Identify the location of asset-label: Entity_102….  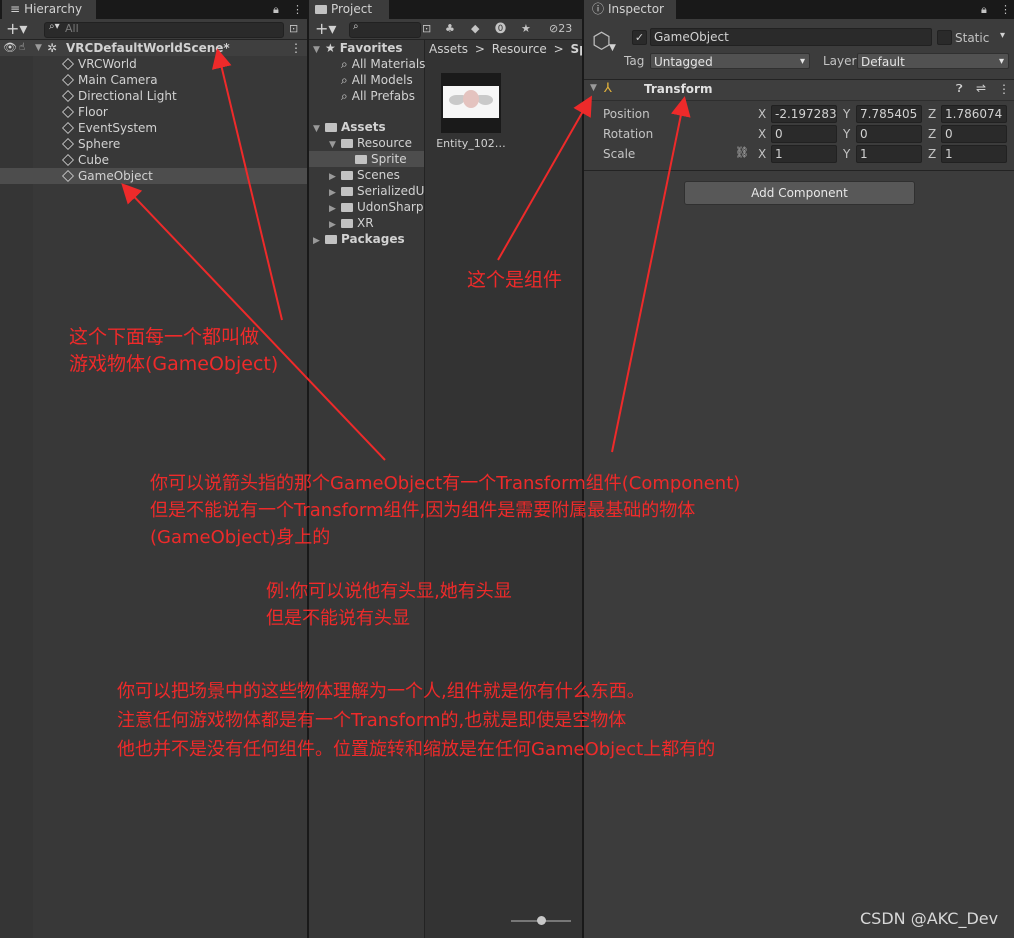
(471, 143).